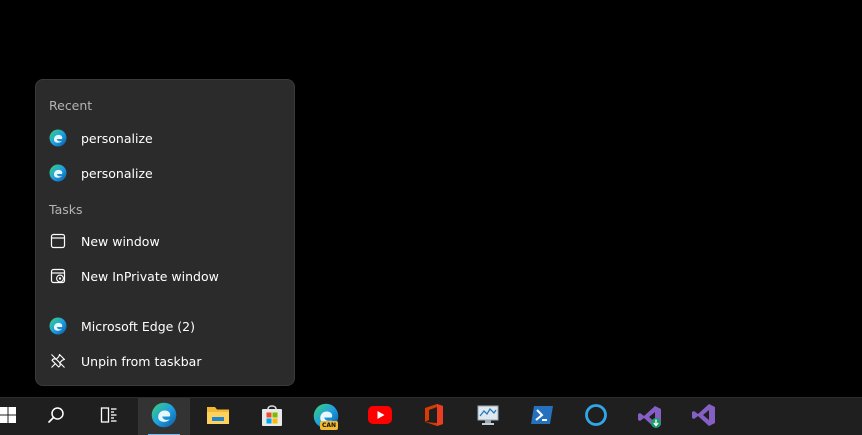  Describe the element at coordinates (8, 417) in the screenshot. I see `windows-logo-icon` at that location.